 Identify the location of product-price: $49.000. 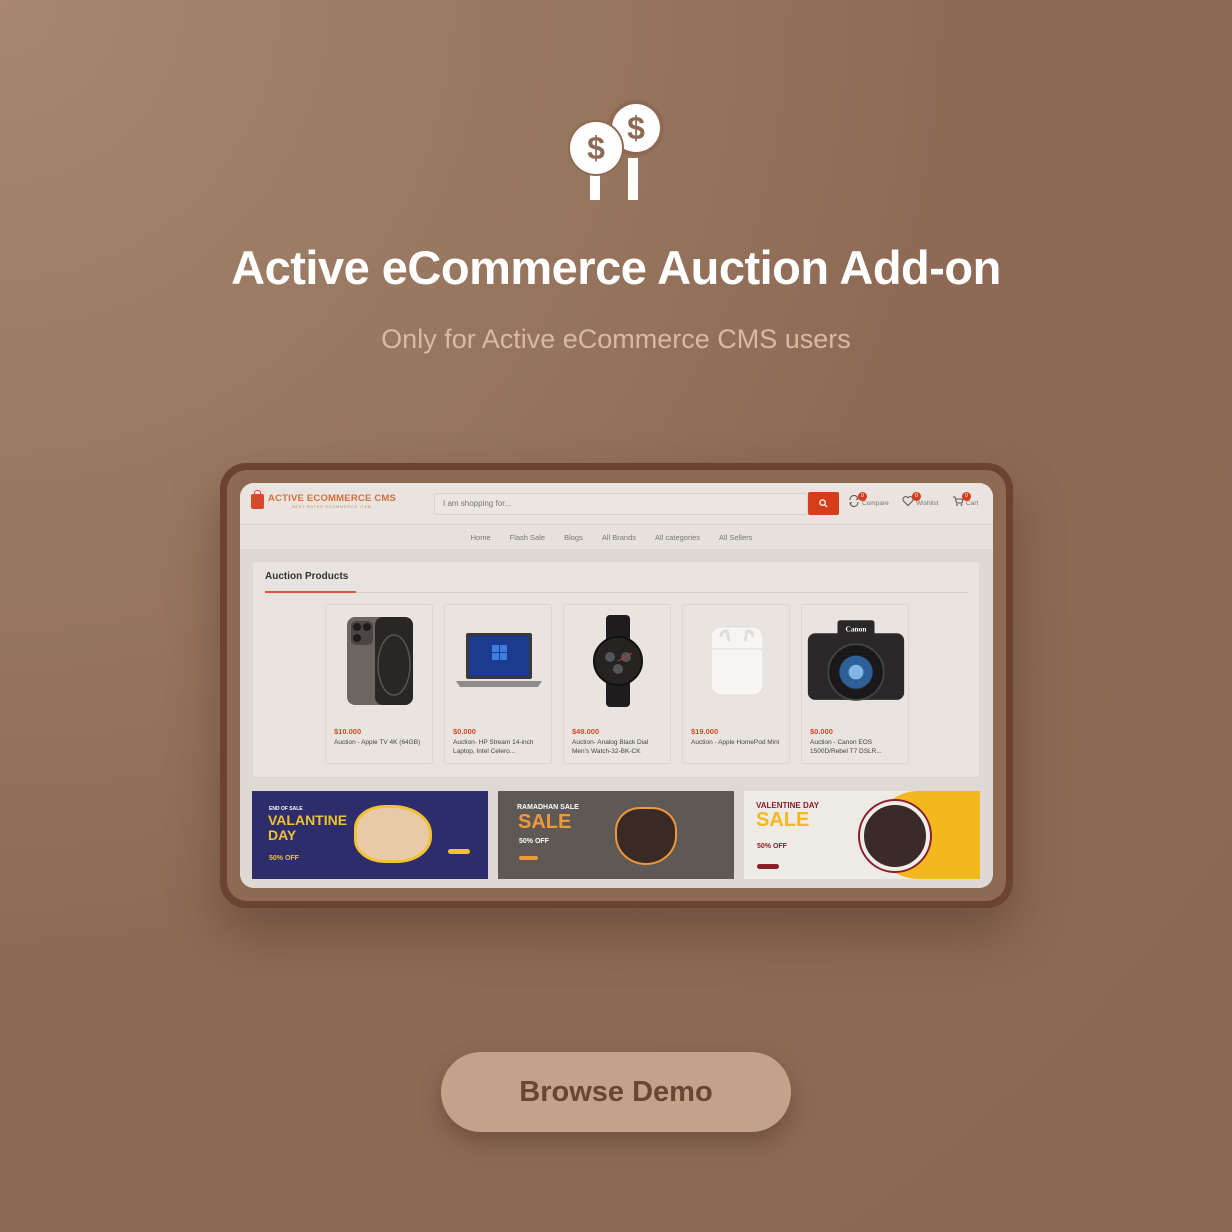
(586, 731).